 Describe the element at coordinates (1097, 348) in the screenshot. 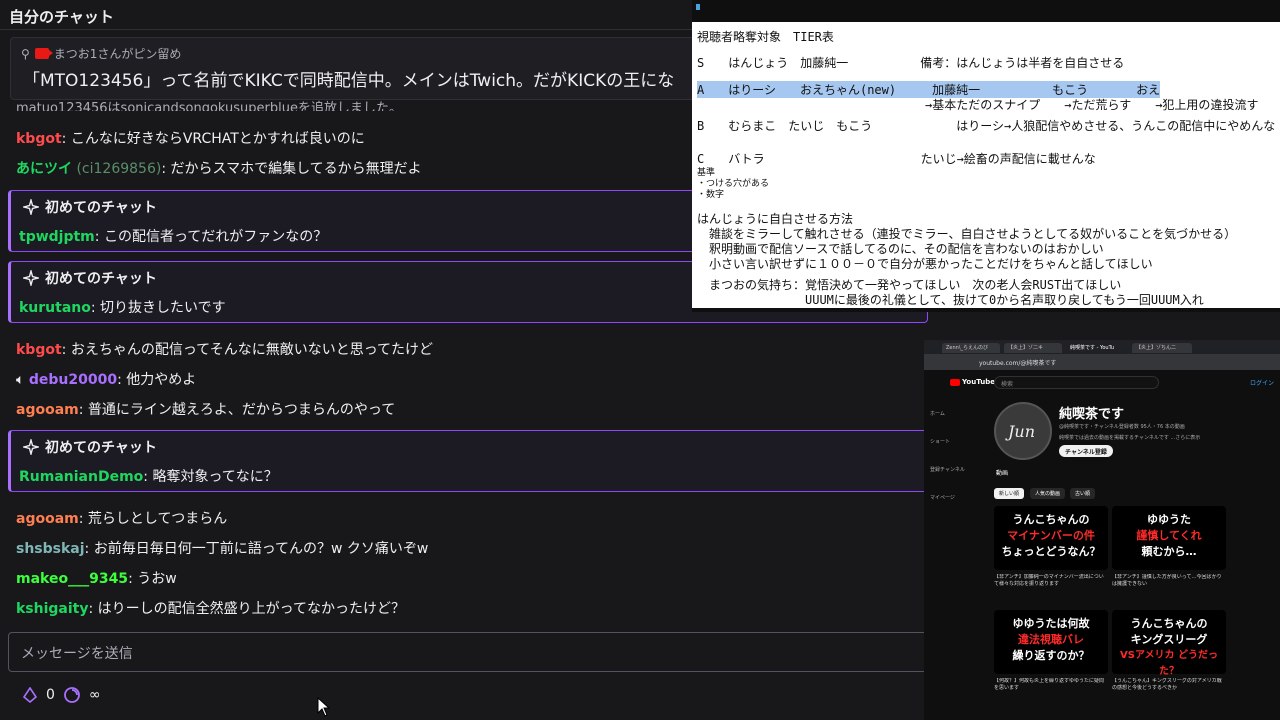

I see `browser-tab-active: 純喫茶です - YouTu` at that location.